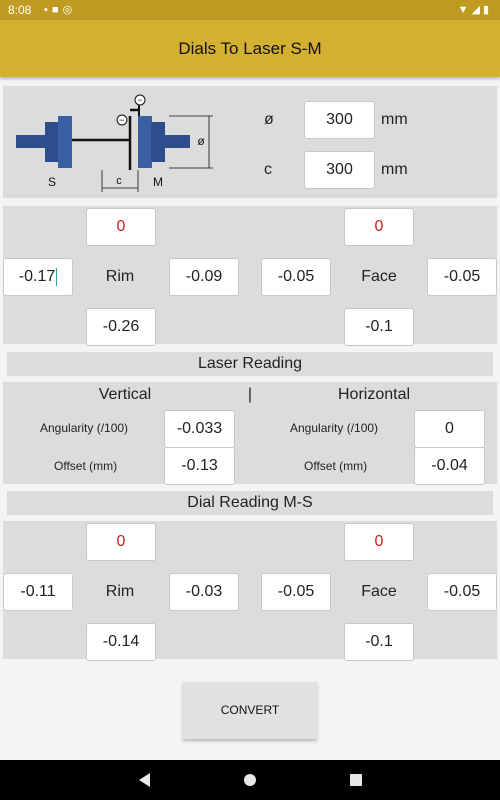  I want to click on app-bar: Dials To Laser S-M, so click(250, 48).